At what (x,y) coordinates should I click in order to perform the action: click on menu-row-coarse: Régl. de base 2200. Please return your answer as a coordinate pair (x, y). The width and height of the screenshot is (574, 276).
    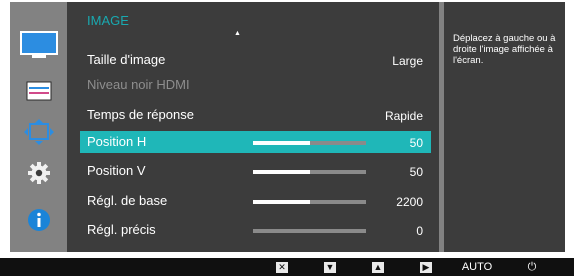
    Looking at the image, I should click on (255, 201).